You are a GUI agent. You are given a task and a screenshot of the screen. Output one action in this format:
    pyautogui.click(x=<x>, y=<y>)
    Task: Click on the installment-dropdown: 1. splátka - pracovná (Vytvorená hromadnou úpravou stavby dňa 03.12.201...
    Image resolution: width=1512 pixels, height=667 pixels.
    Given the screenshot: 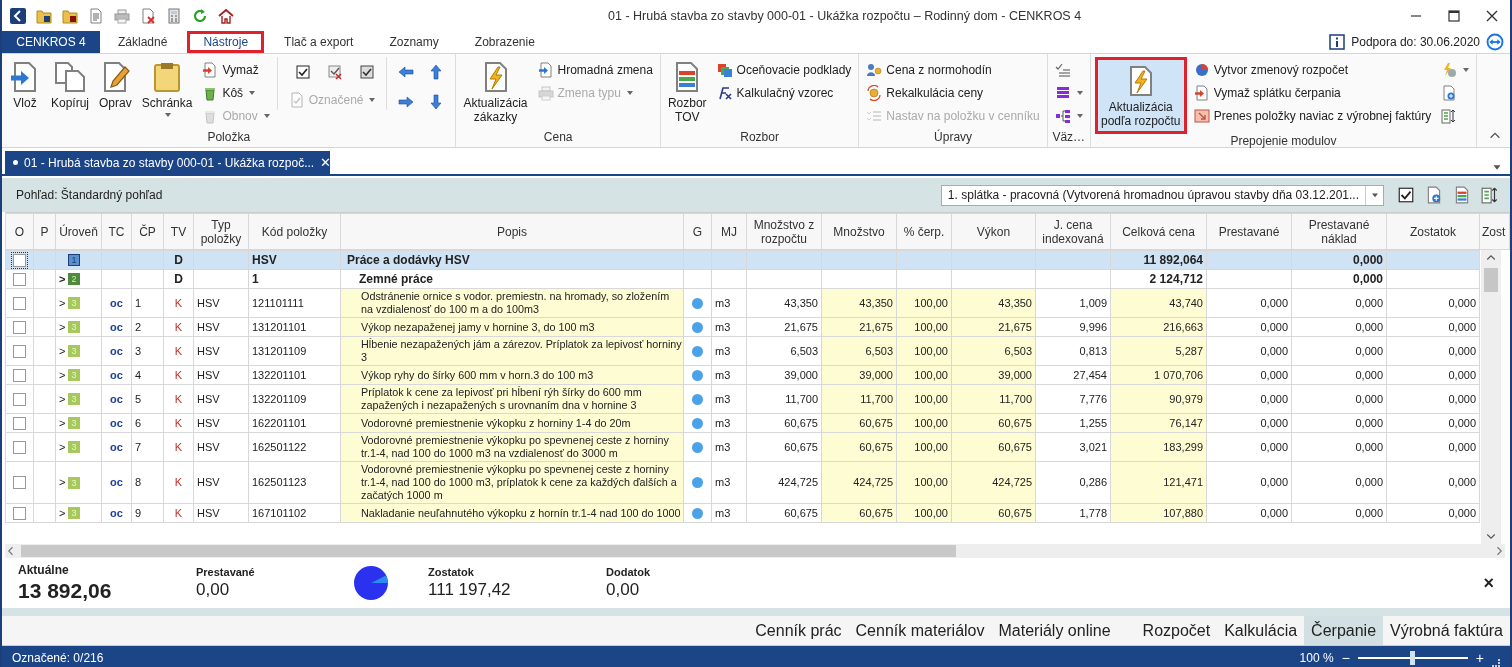 What is the action you would take?
    pyautogui.click(x=1162, y=195)
    